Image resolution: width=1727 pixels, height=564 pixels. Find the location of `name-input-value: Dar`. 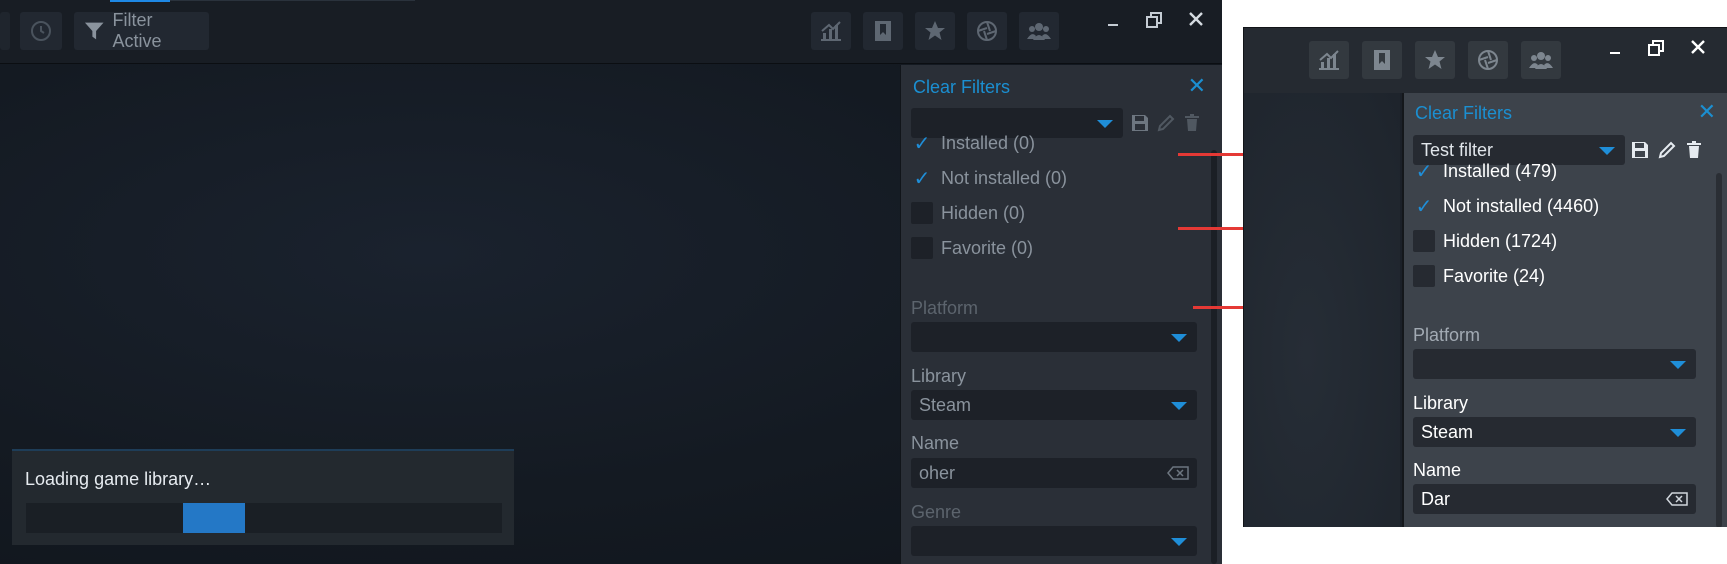

name-input-value: Dar is located at coordinates (1436, 498).